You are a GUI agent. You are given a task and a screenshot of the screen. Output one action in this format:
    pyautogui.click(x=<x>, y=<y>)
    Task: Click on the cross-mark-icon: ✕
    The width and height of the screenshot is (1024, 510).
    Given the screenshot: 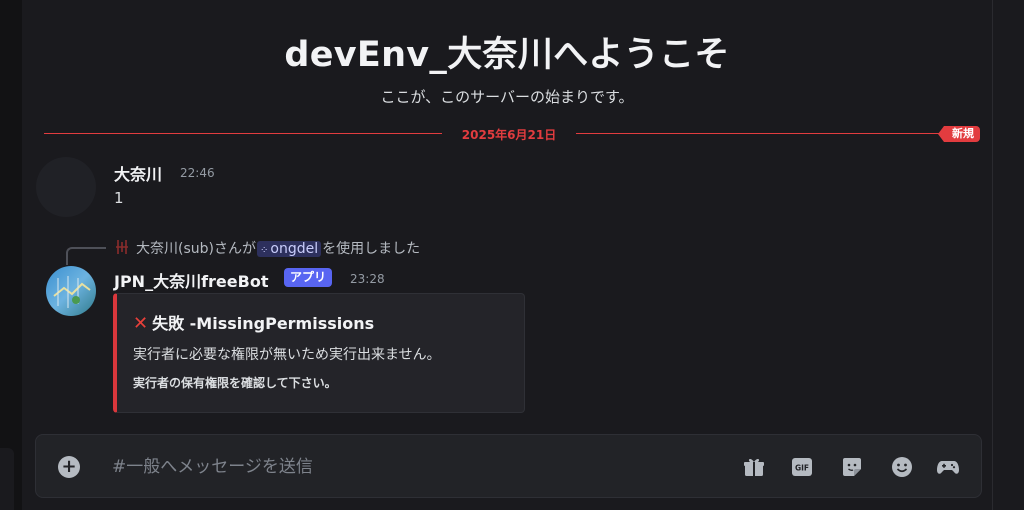 What is the action you would take?
    pyautogui.click(x=141, y=323)
    